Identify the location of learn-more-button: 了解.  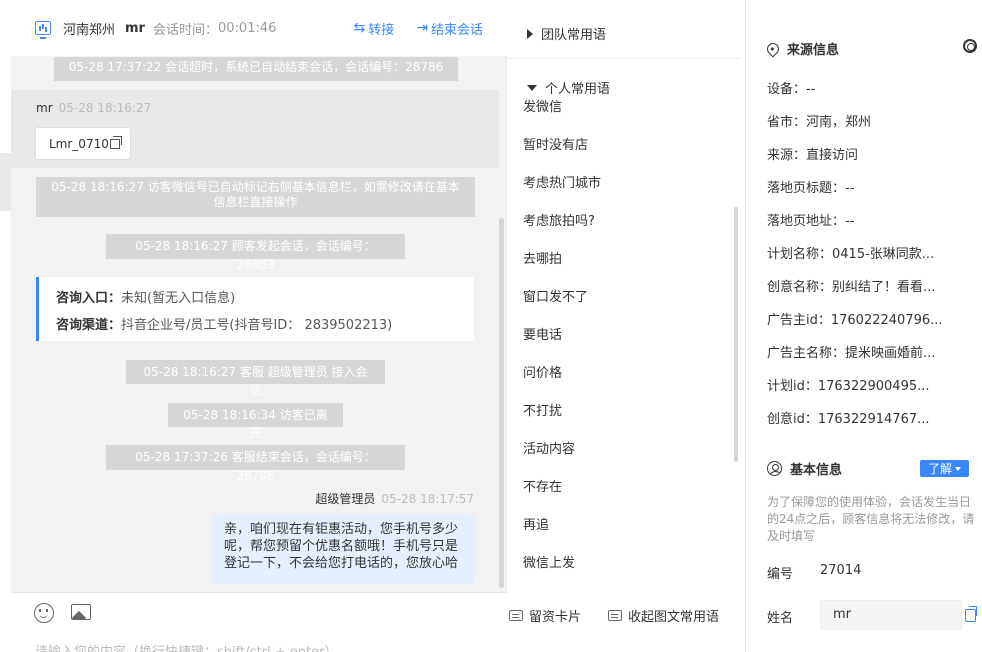
(944, 468).